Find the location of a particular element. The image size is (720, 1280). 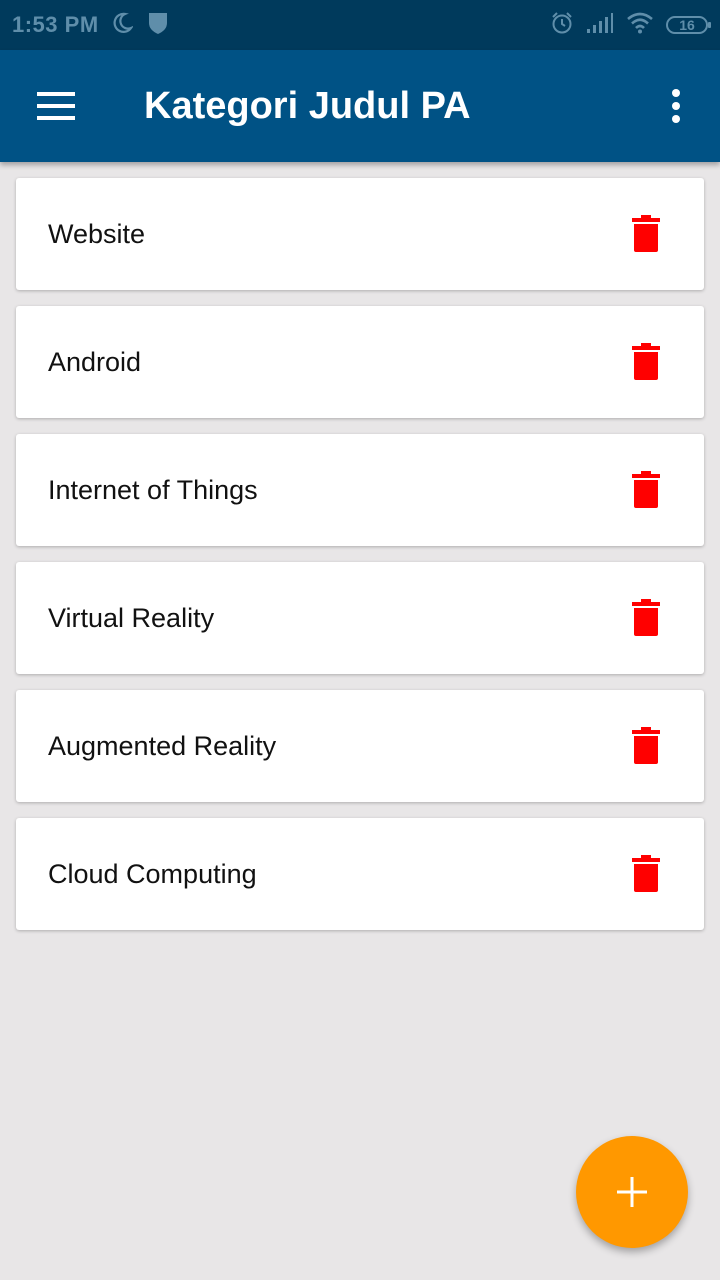

category-label: Android is located at coordinates (95, 361).